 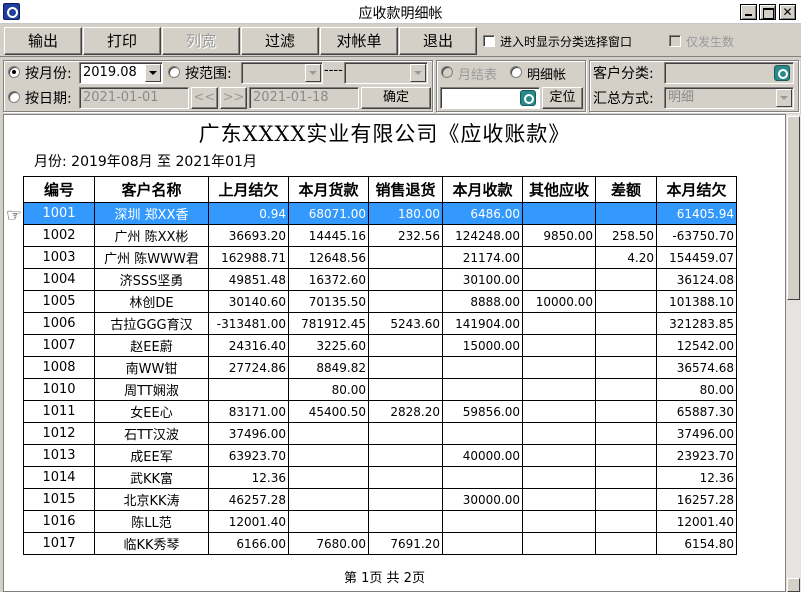 What do you see at coordinates (328, 345) in the screenshot?
I see `col-sales-cell: 3225.60` at bounding box center [328, 345].